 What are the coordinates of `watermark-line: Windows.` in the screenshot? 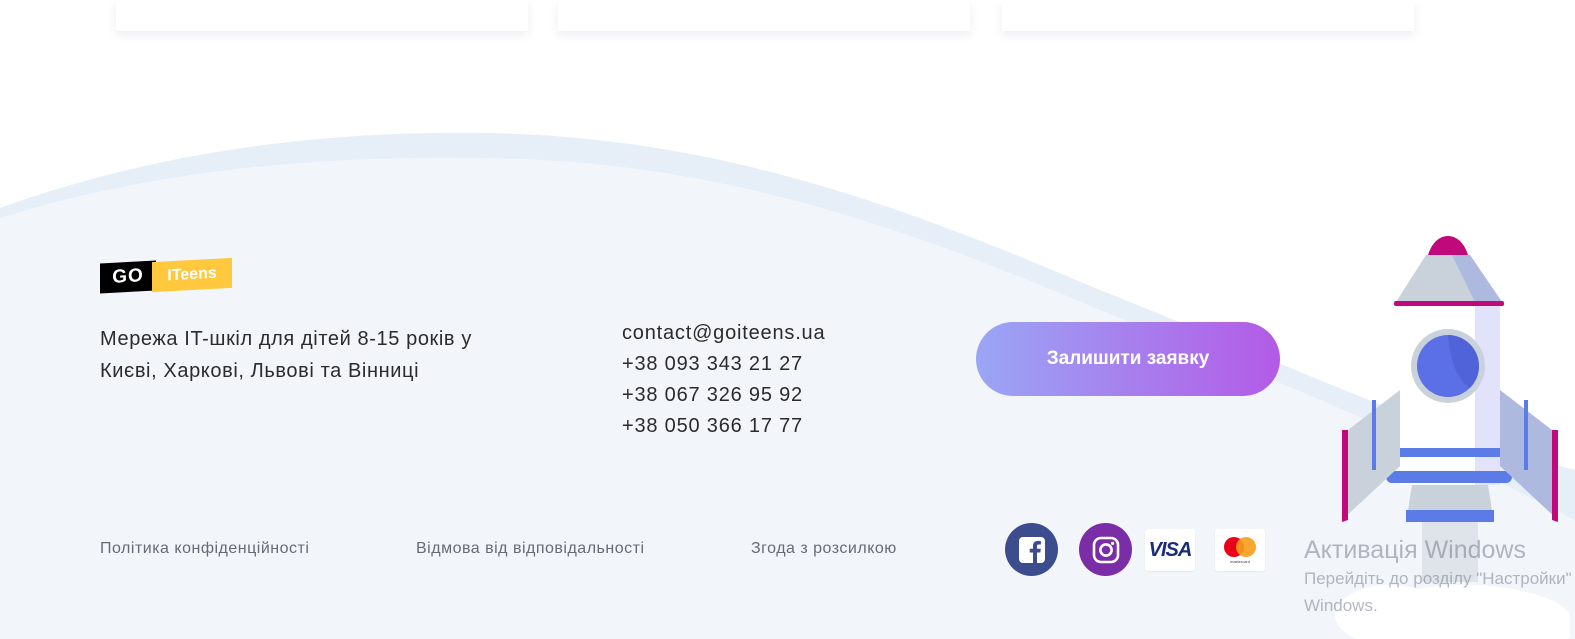 It's located at (1341, 605).